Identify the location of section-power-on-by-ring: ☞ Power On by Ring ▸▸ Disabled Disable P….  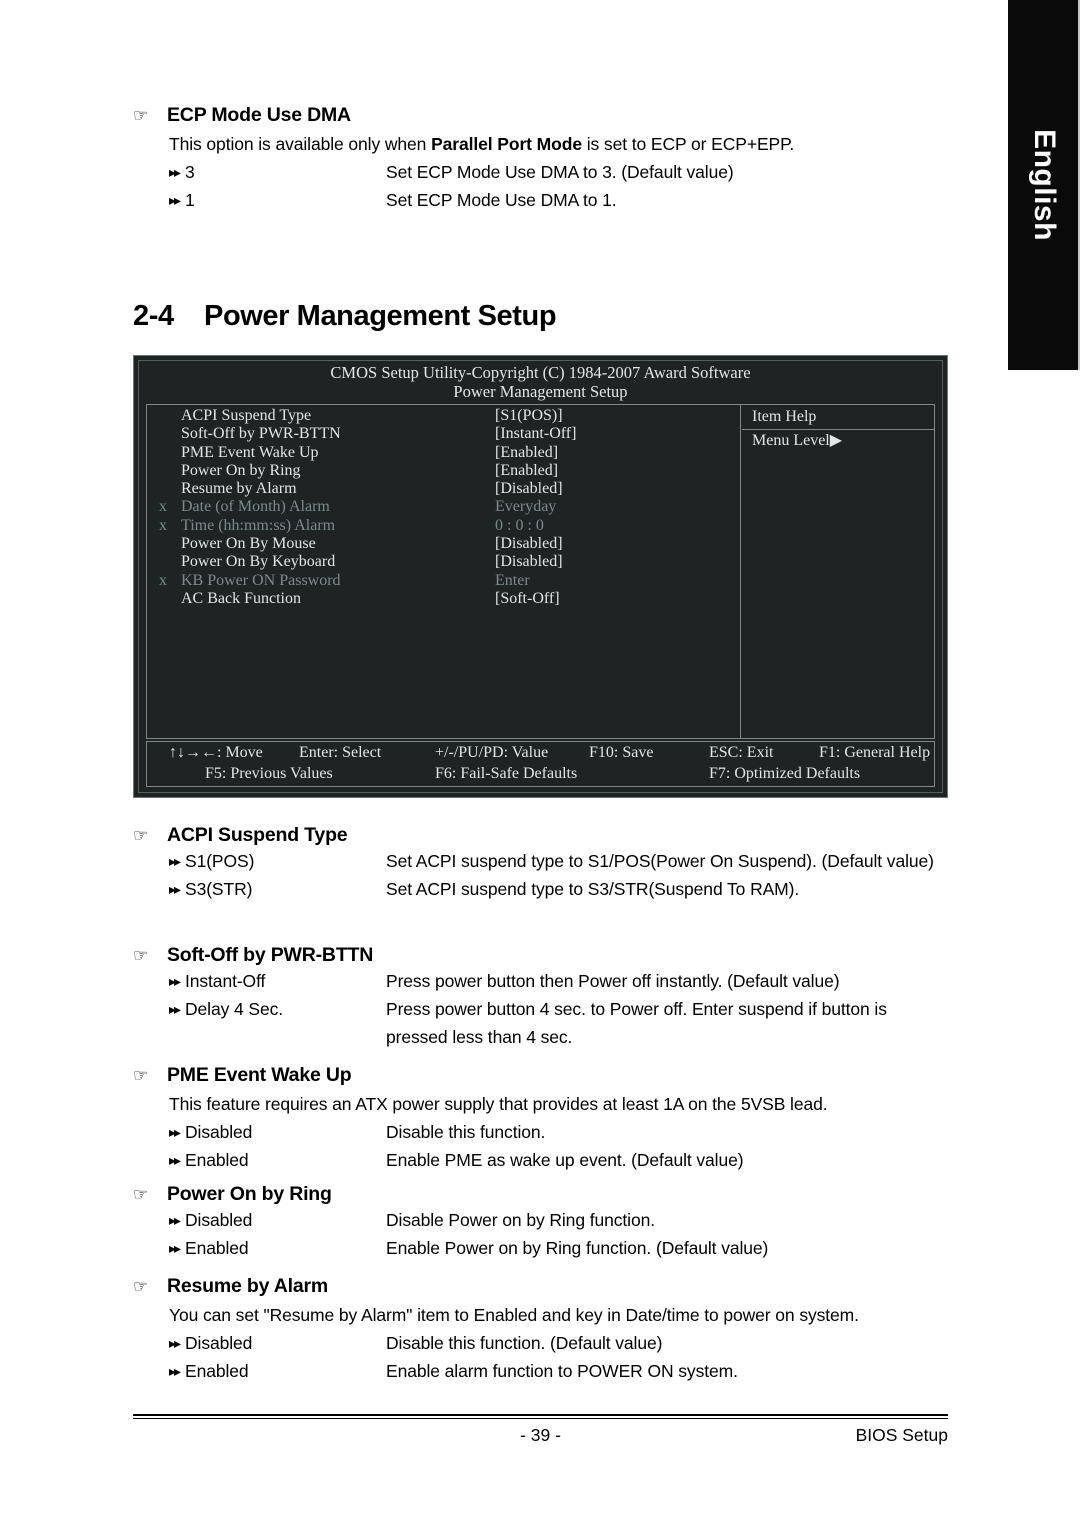
(543, 1222).